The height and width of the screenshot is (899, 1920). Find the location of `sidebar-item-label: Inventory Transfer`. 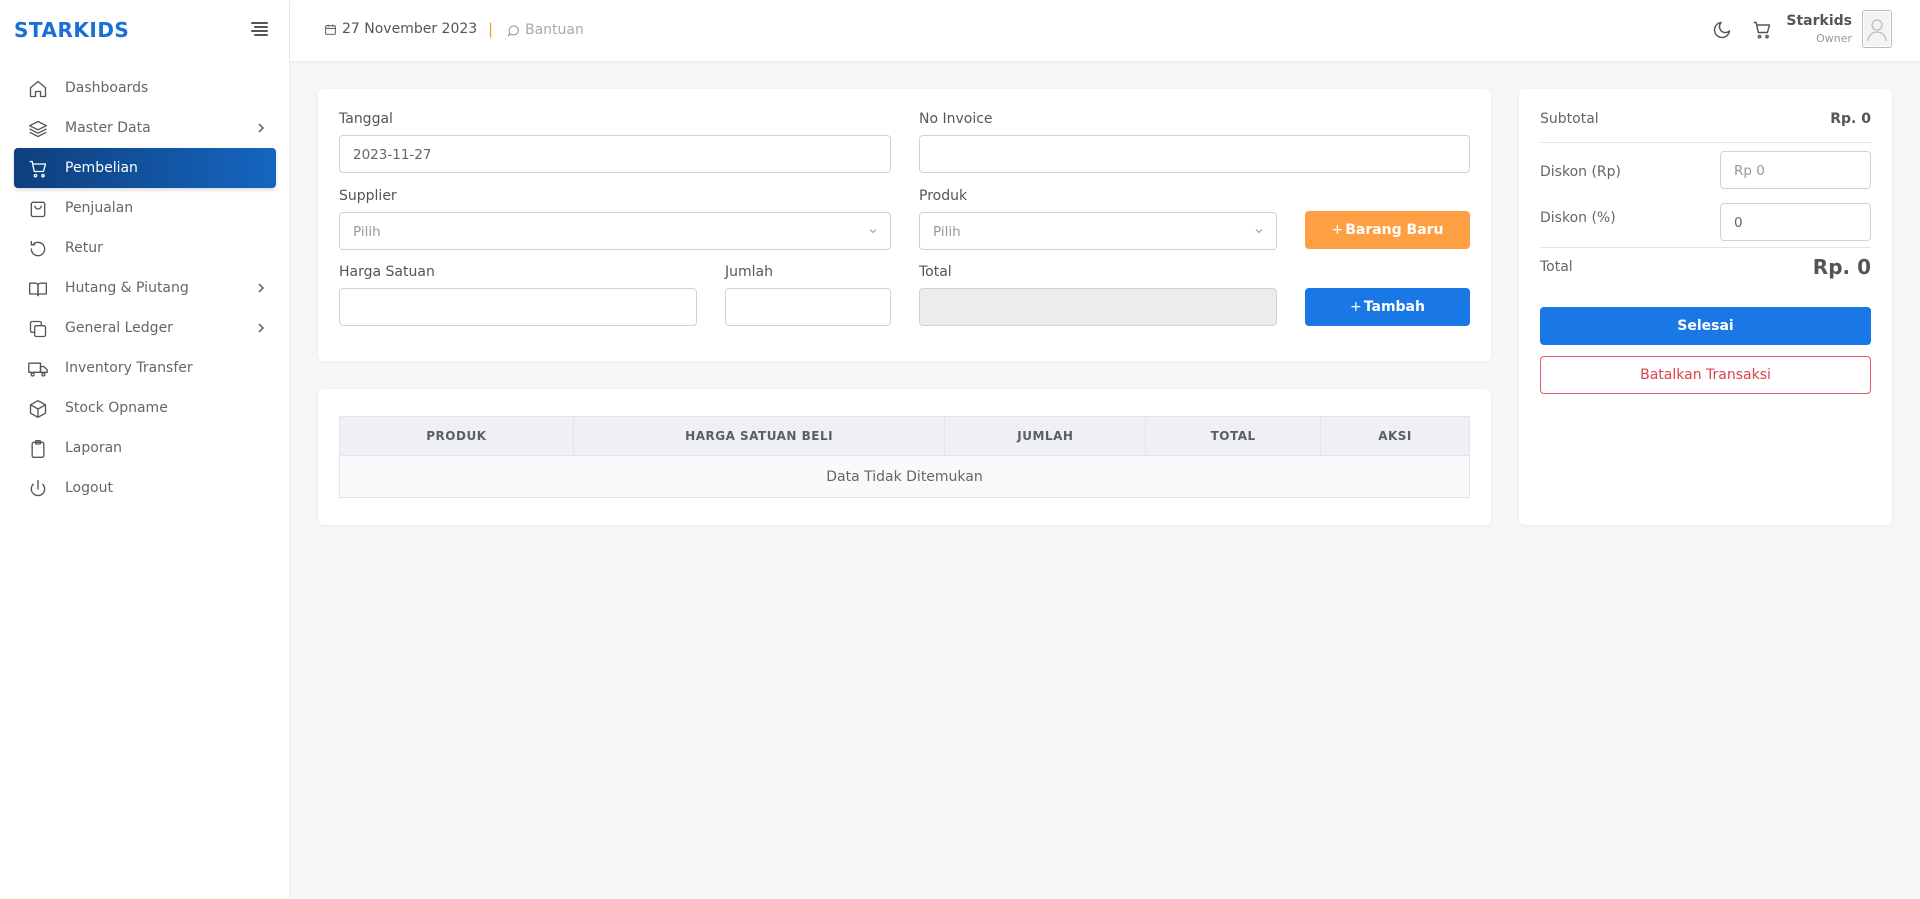

sidebar-item-label: Inventory Transfer is located at coordinates (129, 368).